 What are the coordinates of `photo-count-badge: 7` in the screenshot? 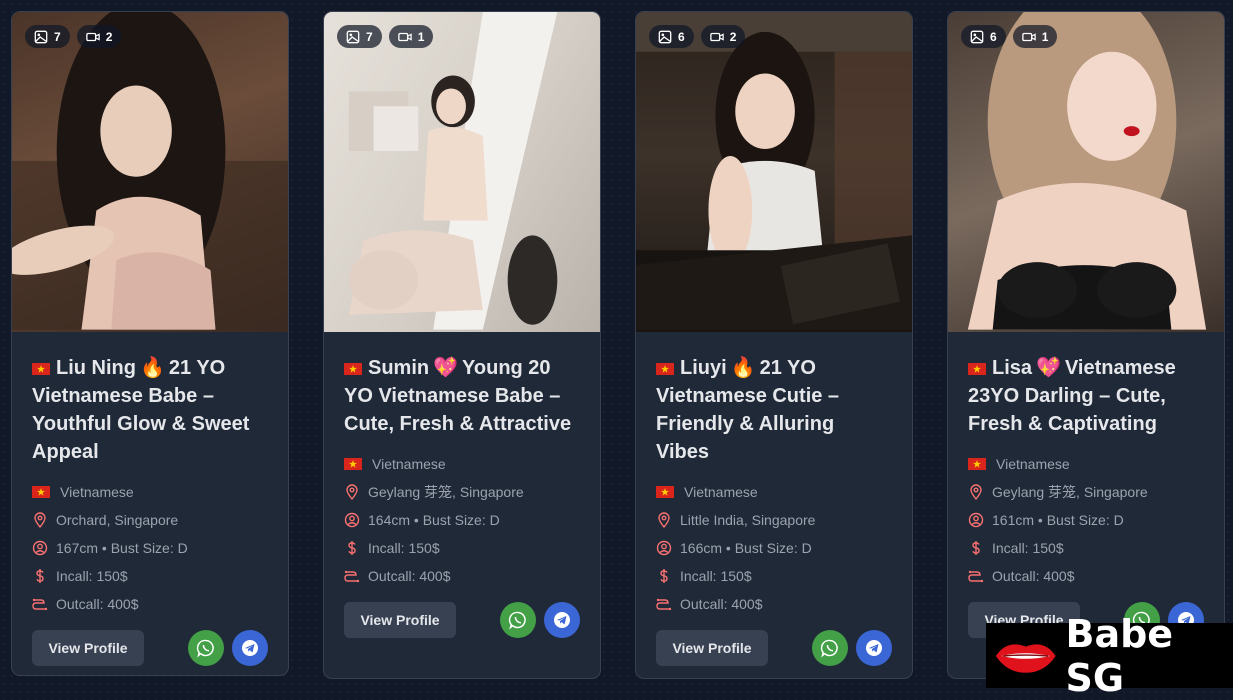 It's located at (359, 36).